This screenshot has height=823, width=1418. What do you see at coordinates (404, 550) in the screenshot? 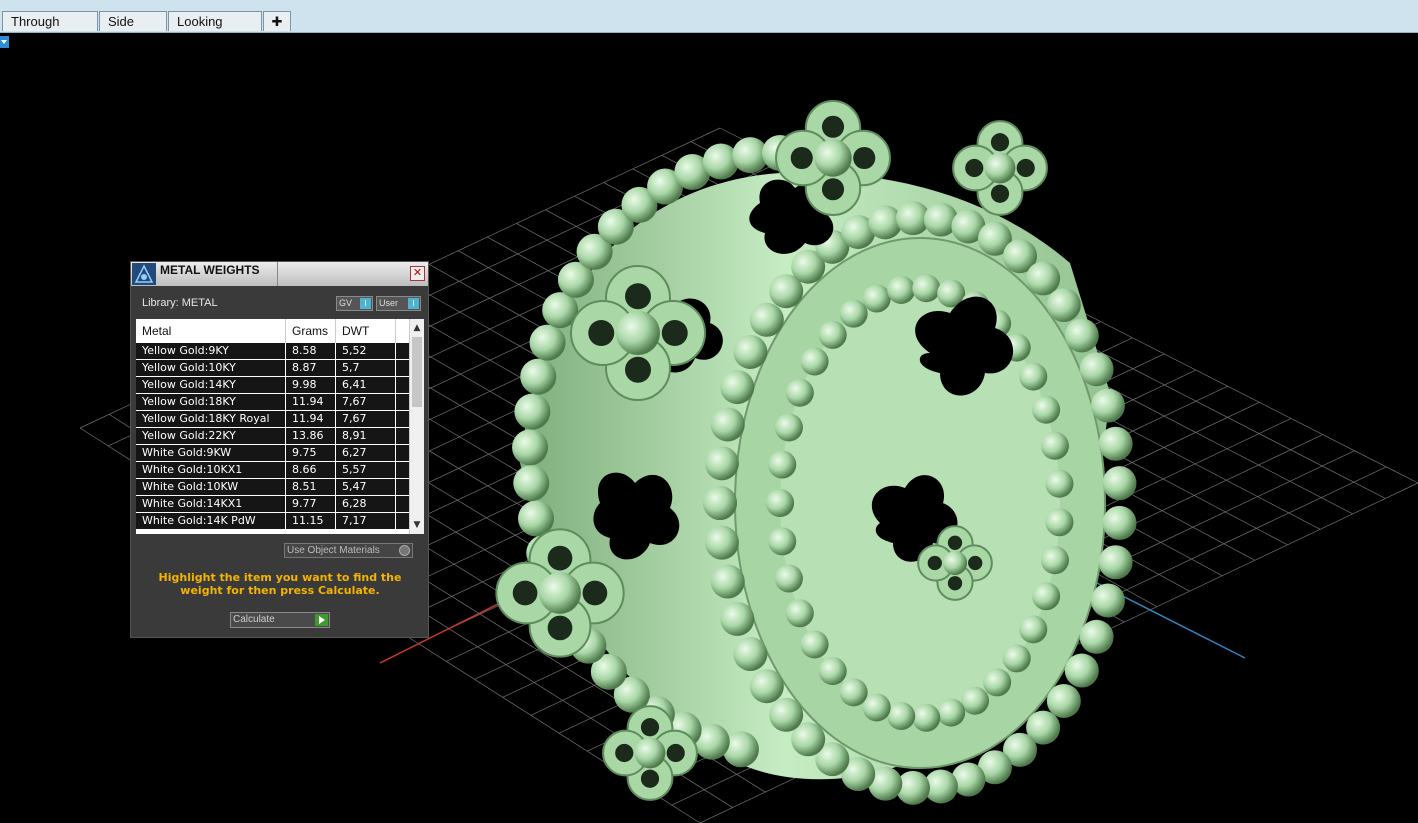
I see `toggle-knob-icon` at bounding box center [404, 550].